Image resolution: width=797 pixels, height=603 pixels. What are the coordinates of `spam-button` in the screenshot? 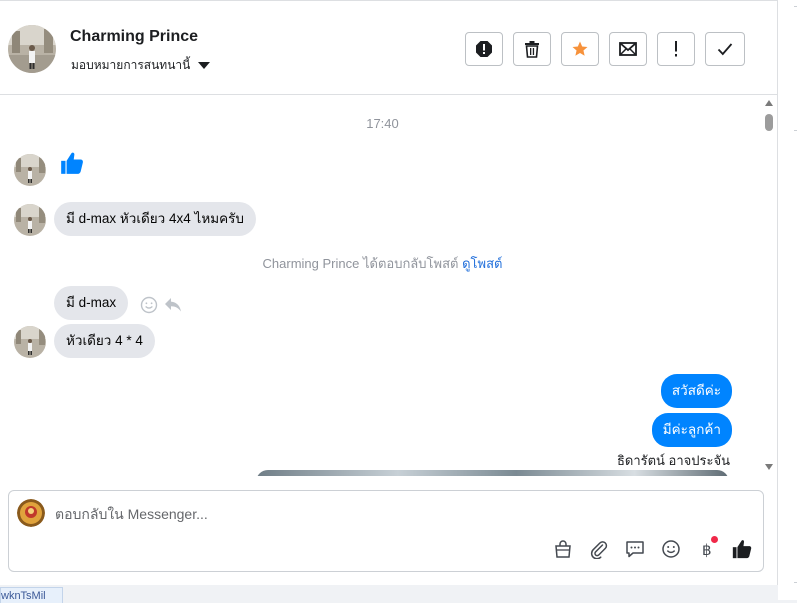 It's located at (484, 49).